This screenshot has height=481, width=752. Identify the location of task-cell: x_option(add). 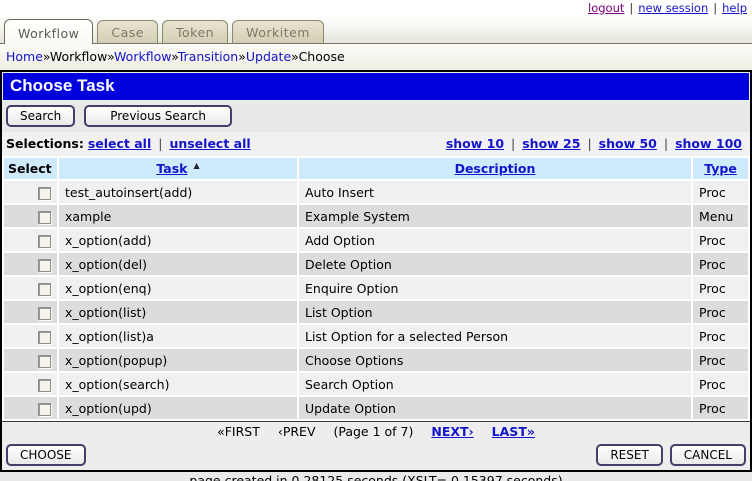
(178, 240).